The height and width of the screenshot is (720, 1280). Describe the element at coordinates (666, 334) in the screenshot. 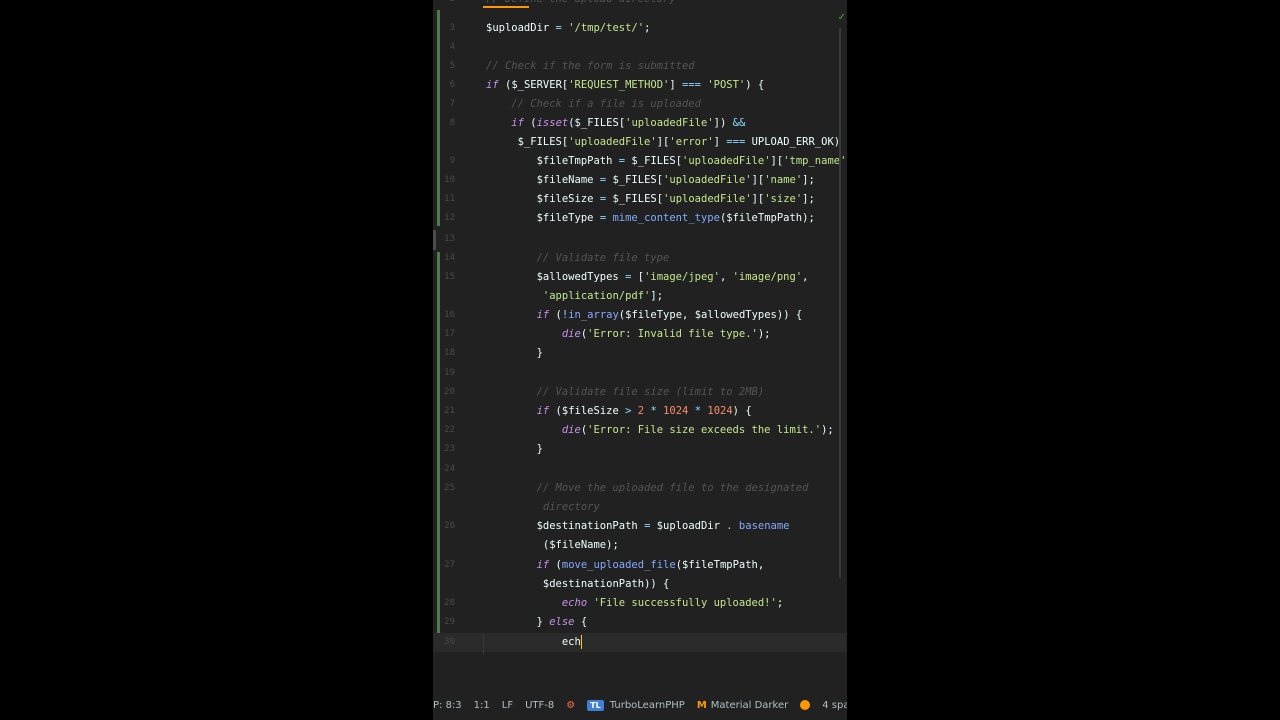

I see `code-text: die('Error: Invalid file type.');` at that location.